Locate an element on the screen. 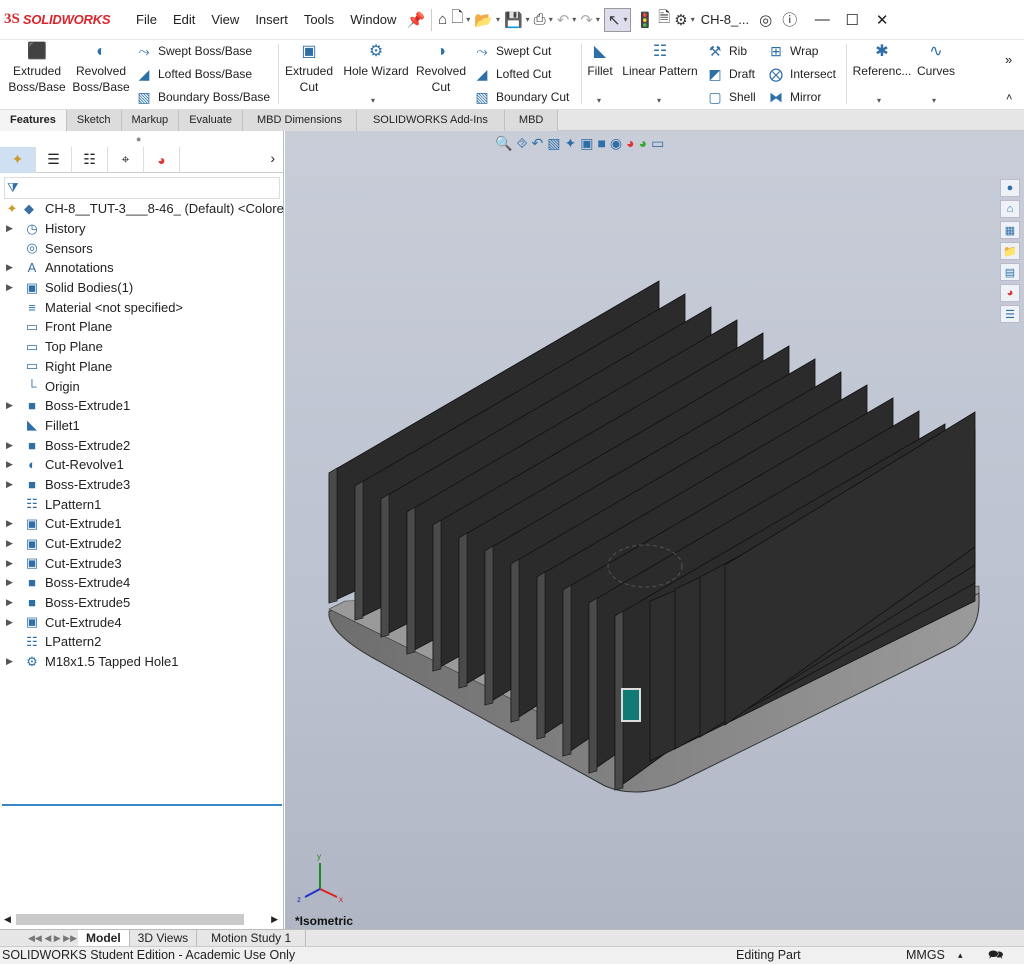 Image resolution: width=1024 pixels, height=964 pixels. quick-tips-icon: 🗪 is located at coordinates (996, 955).